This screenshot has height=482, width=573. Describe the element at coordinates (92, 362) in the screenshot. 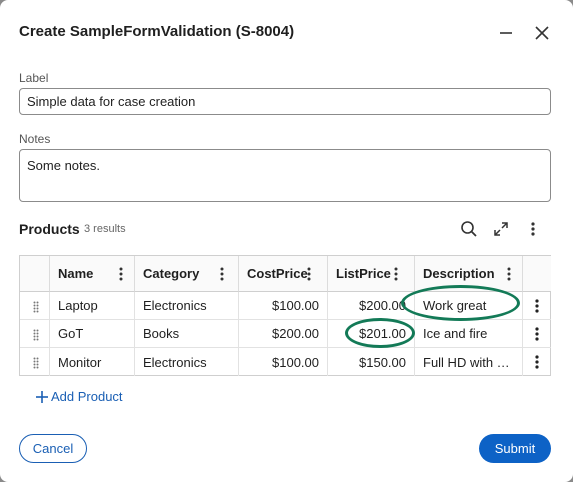

I see `cell-name: Monitor` at that location.